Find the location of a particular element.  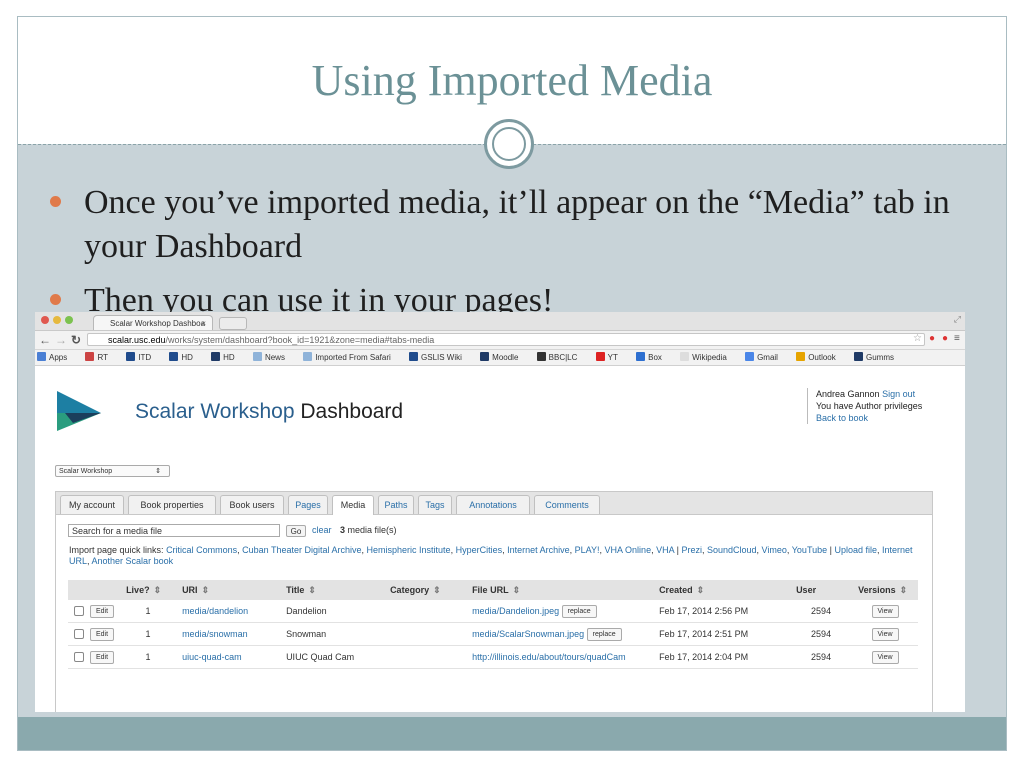

minimize-window-icon is located at coordinates (57, 320).